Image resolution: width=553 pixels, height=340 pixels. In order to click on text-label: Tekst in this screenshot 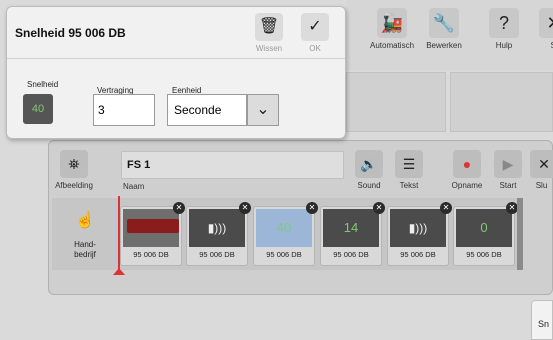, I will do `click(409, 185)`.